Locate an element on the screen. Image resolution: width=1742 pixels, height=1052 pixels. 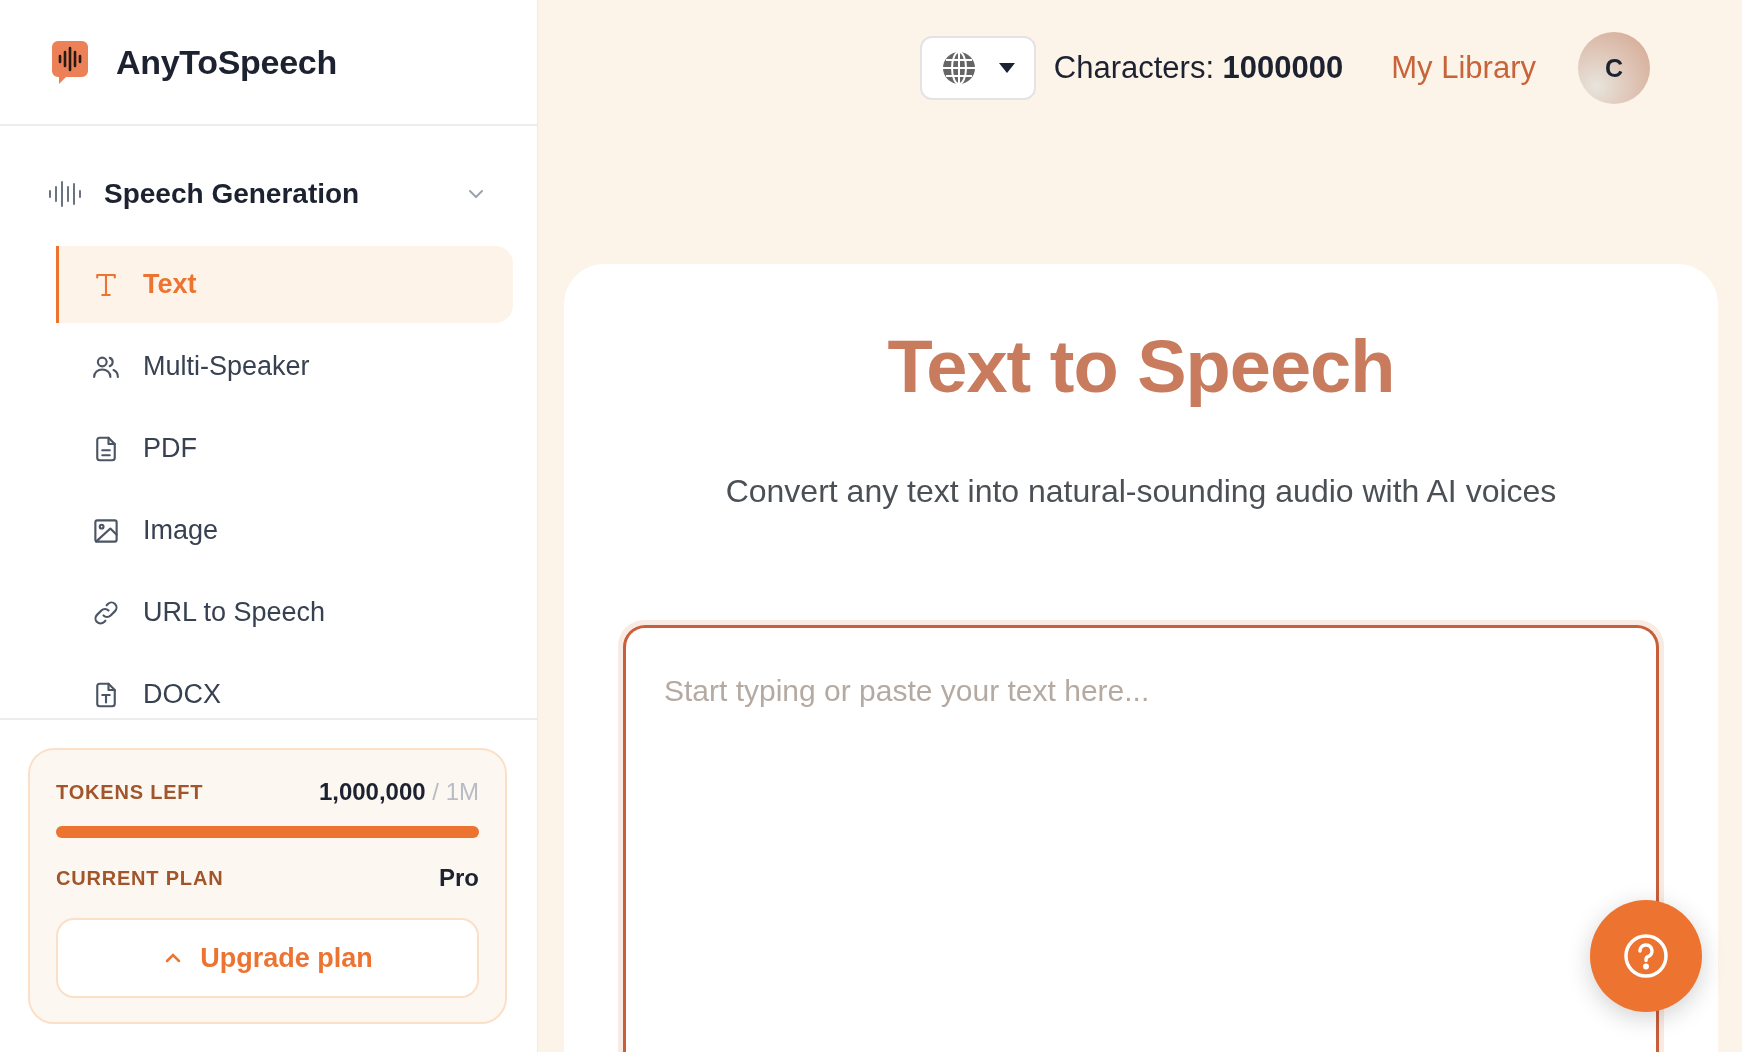
sidebar-item: Image is located at coordinates (284, 530).